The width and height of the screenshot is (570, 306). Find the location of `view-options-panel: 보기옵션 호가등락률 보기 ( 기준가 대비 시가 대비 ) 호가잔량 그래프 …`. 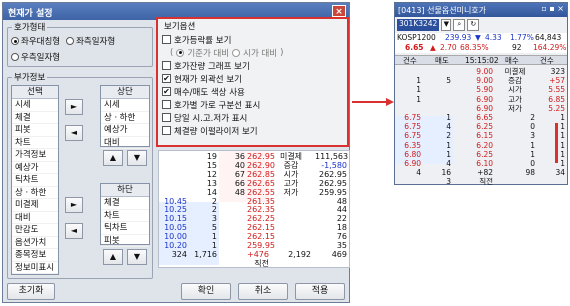

view-options-panel: 보기옵션 호가등락률 보기 ( 기준가 대비 시가 대비 ) 호가잔량 그래프 … is located at coordinates (252, 82).